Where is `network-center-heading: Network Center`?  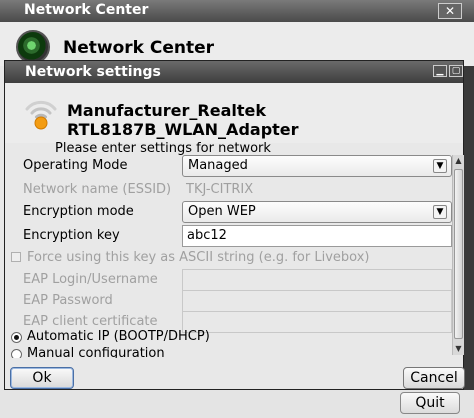
network-center-heading: Network Center is located at coordinates (139, 48).